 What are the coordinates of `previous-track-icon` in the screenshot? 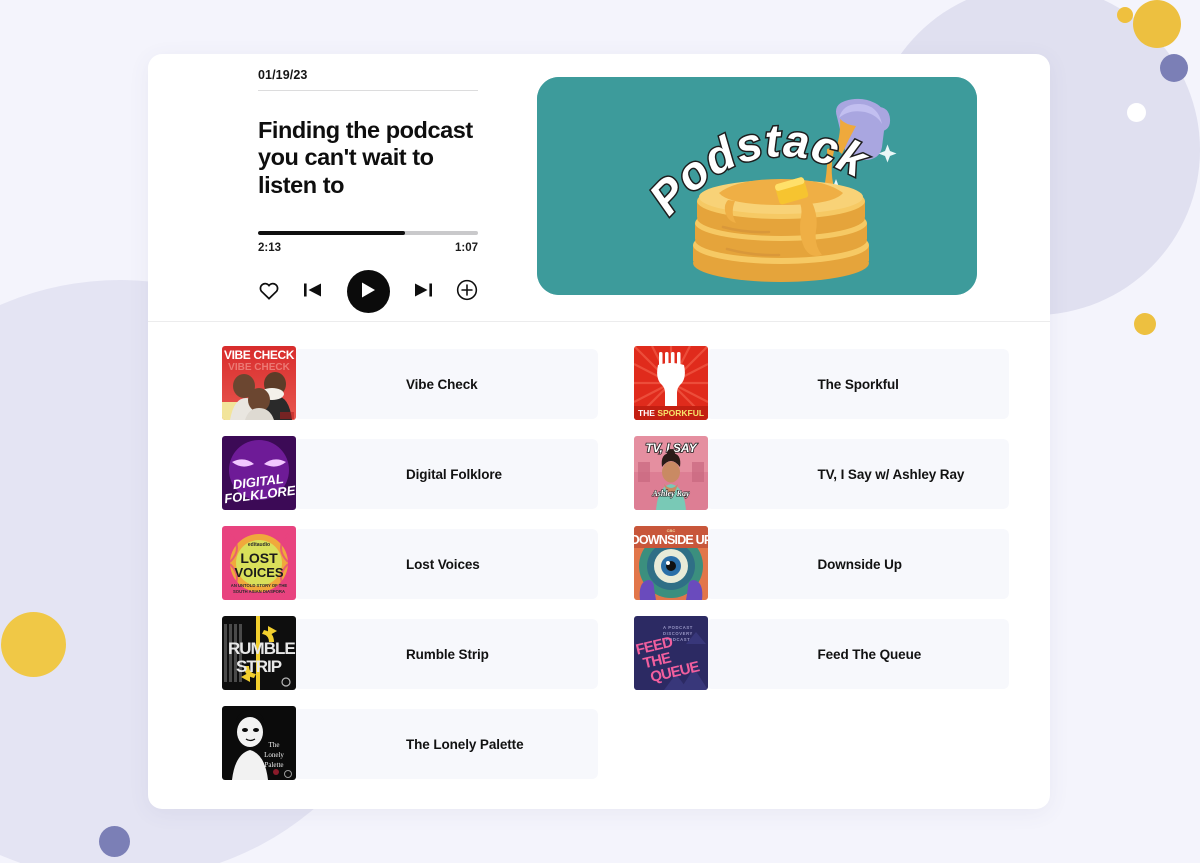 It's located at (313, 291).